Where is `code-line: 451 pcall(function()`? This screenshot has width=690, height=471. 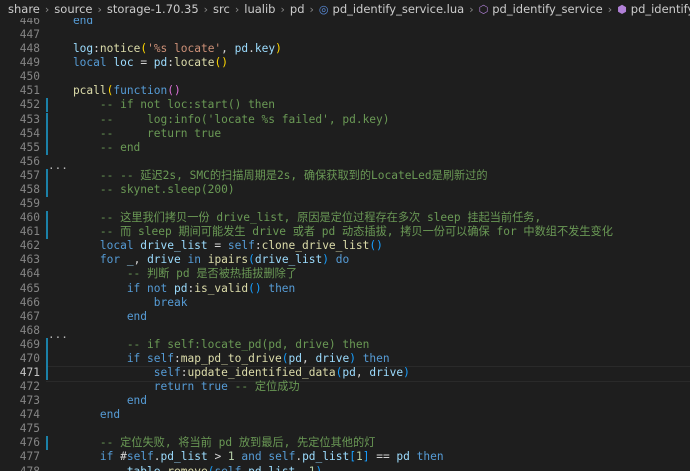 code-line: 451 pcall(function() is located at coordinates (345, 91).